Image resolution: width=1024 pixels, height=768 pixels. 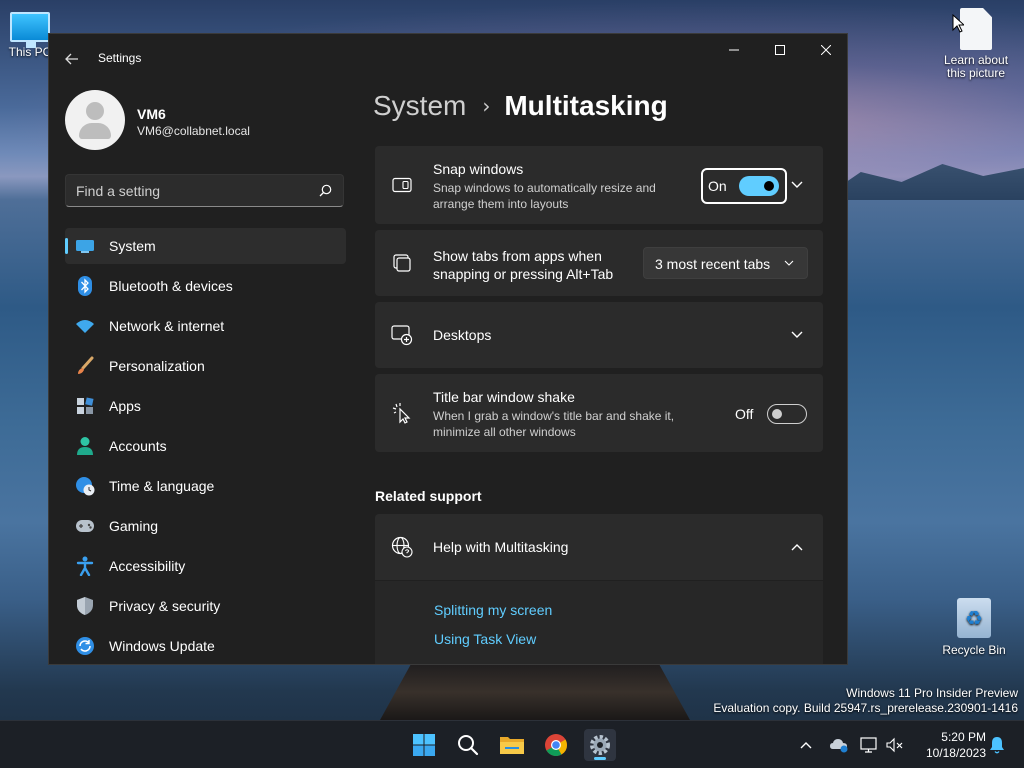 I want to click on start-icon, so click(x=424, y=745).